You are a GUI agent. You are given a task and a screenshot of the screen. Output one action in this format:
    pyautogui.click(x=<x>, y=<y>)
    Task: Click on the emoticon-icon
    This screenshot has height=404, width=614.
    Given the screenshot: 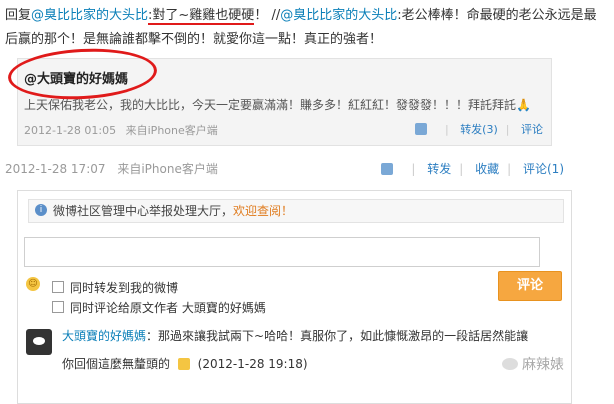 What is the action you would take?
    pyautogui.click(x=183, y=364)
    